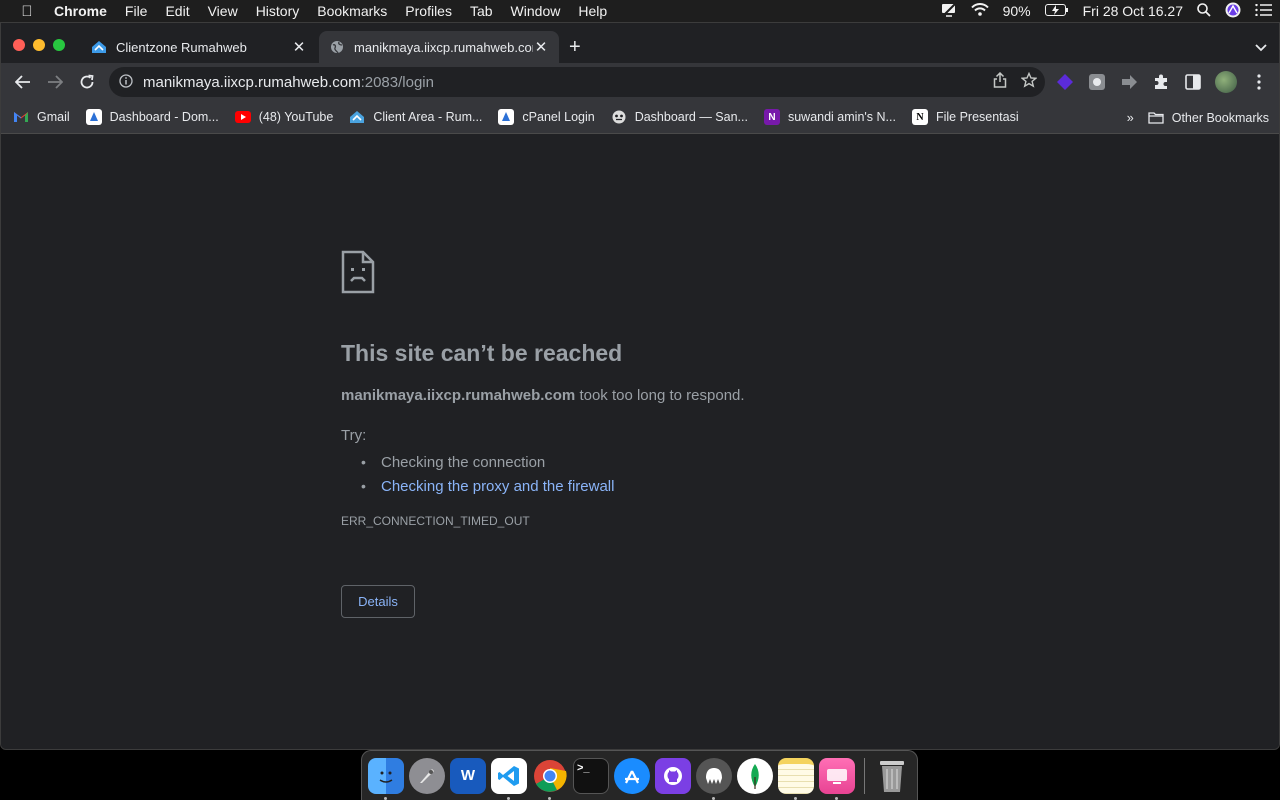 This screenshot has height=800, width=1280. Describe the element at coordinates (1233, 11) in the screenshot. I see `siri-icon` at that location.